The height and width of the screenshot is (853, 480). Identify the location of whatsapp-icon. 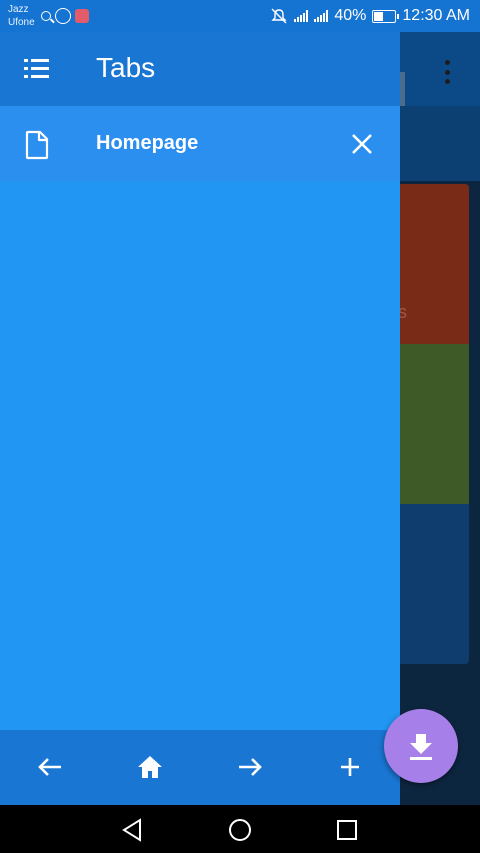
(62, 16).